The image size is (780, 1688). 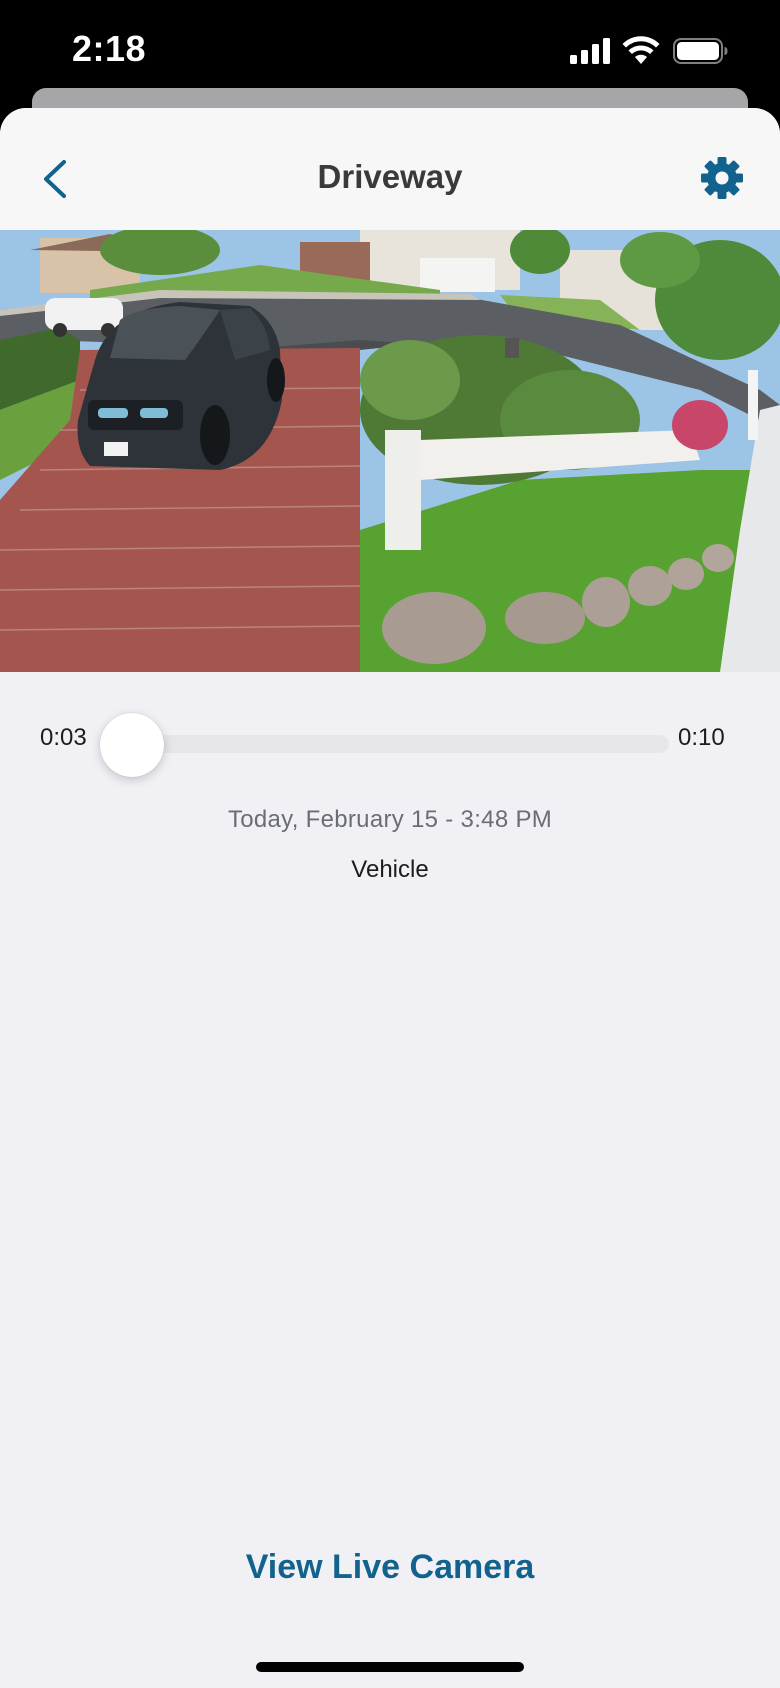 I want to click on status-bar: 2:18, so click(x=390, y=50).